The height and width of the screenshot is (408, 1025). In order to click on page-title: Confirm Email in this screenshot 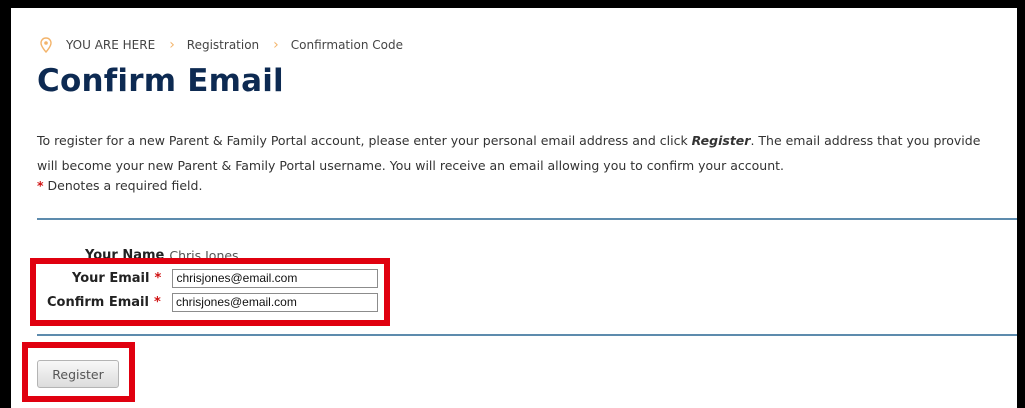, I will do `click(160, 81)`.